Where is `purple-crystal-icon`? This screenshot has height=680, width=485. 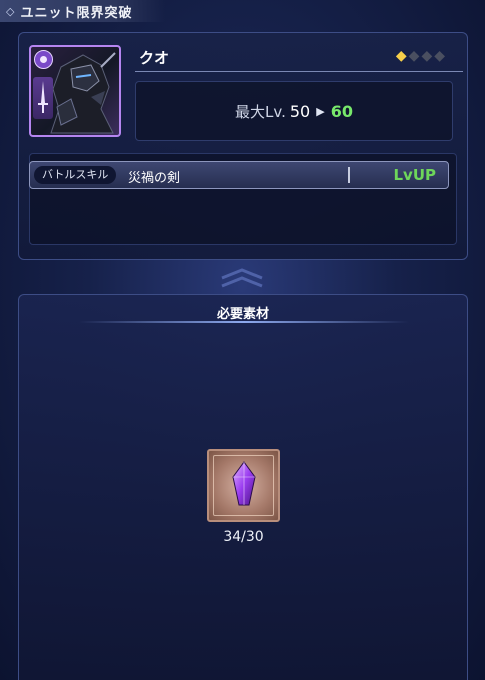 purple-crystal-icon is located at coordinates (244, 483).